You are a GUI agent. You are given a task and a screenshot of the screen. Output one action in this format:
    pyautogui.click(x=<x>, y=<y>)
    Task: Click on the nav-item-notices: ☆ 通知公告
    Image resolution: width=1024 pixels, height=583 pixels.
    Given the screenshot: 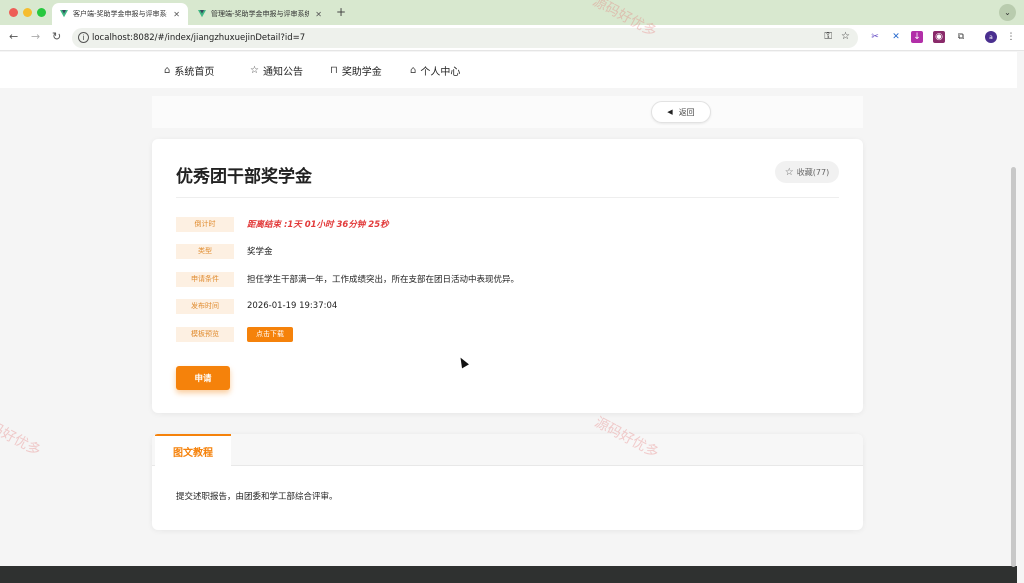 What is the action you would take?
    pyautogui.click(x=276, y=70)
    